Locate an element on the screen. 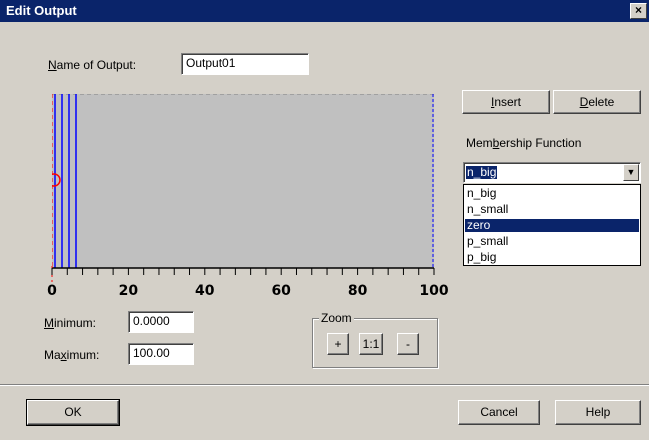 The height and width of the screenshot is (440, 649). zoom-in-button: + is located at coordinates (338, 344).